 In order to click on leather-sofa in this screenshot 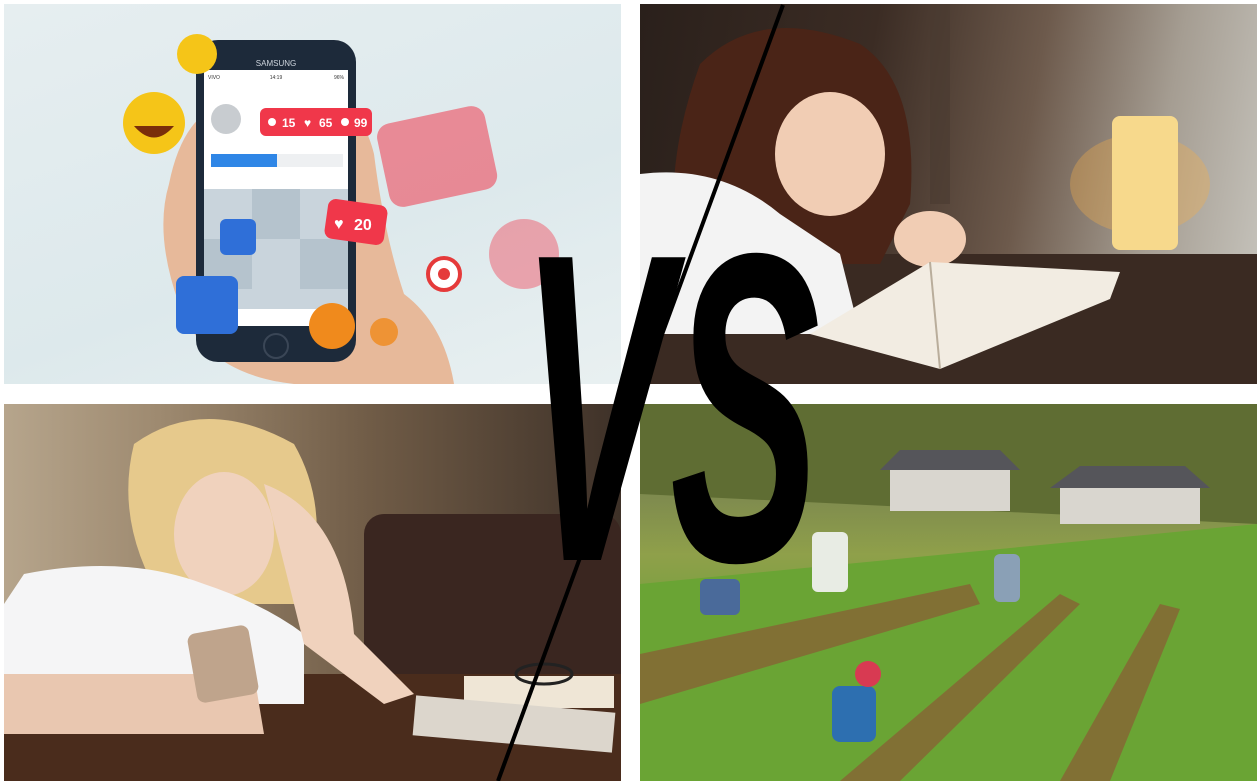, I will do `click(492, 604)`.